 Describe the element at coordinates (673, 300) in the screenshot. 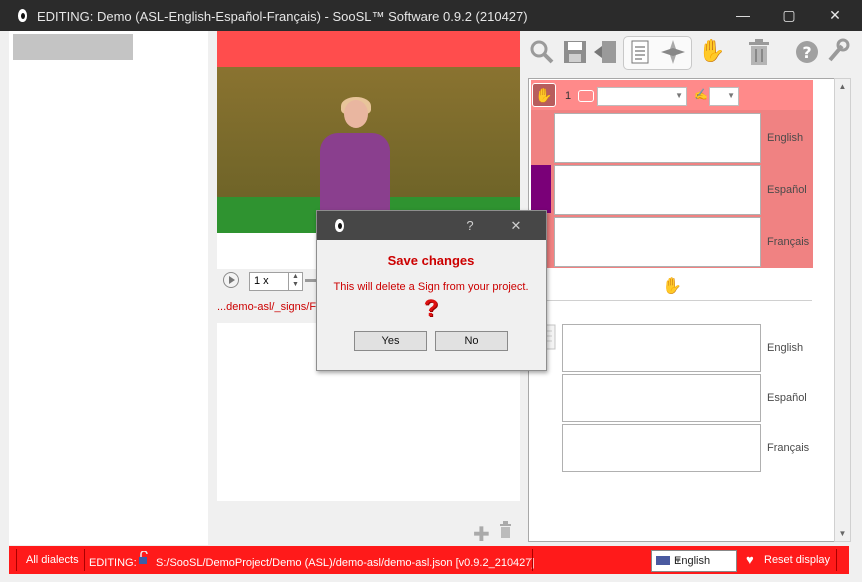

I see `section-divider` at that location.